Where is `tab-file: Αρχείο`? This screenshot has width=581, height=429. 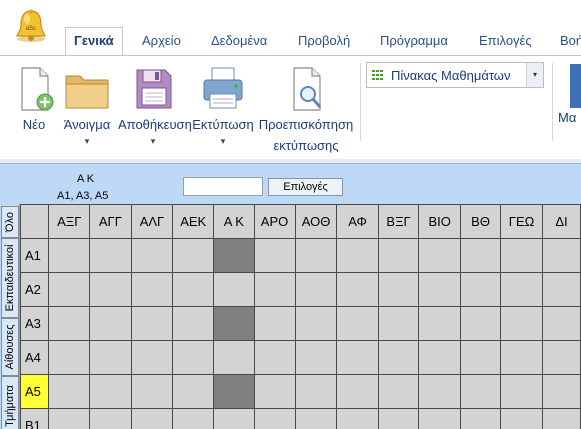 tab-file: Αρχείο is located at coordinates (161, 41).